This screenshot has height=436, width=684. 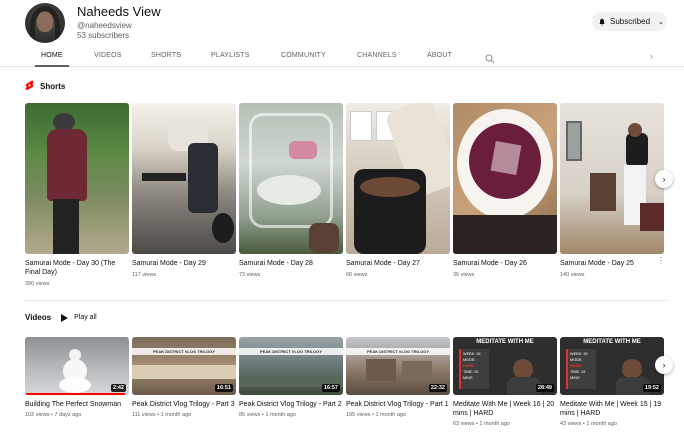 I want to click on video-duration: 28:49, so click(x=544, y=388).